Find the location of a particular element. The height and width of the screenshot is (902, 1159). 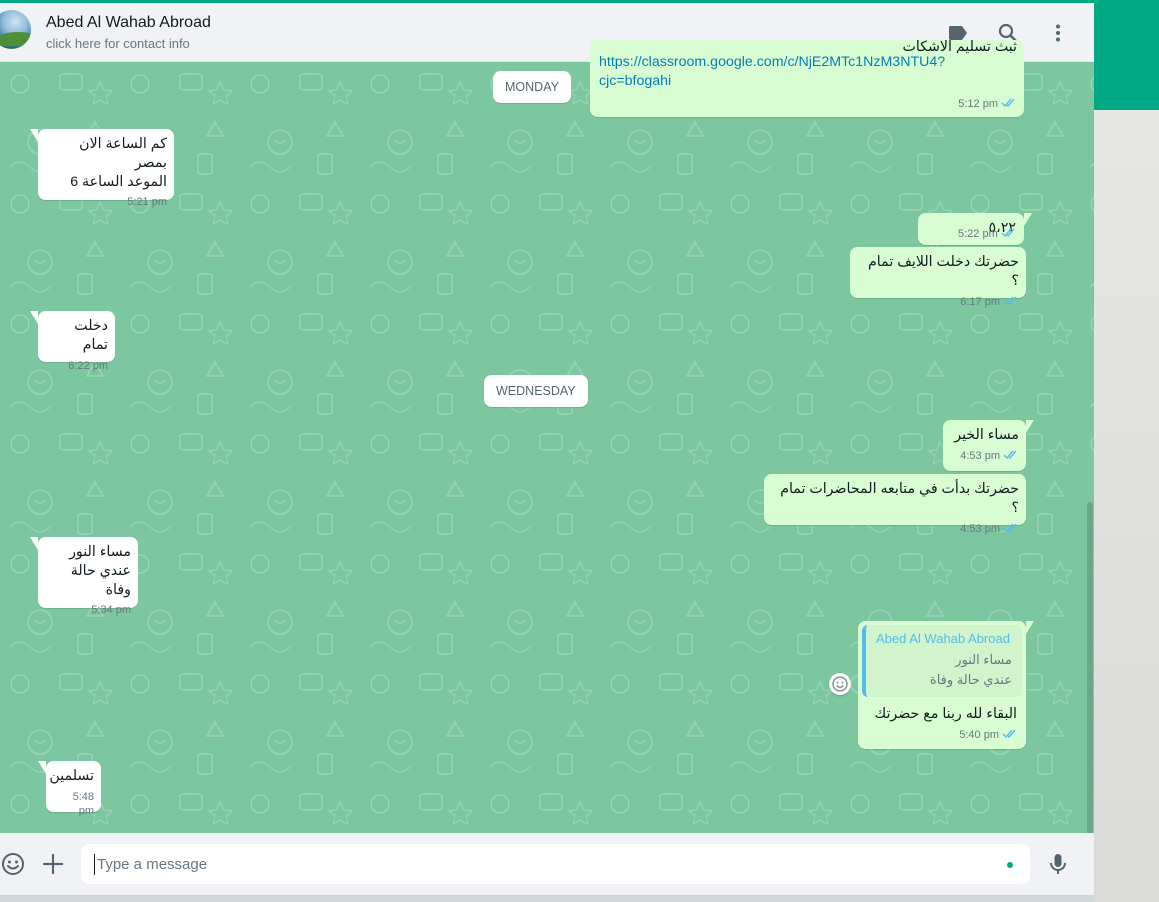

message-text: حضرتك دخلت اللايف تمام ؟ is located at coordinates (943, 271).